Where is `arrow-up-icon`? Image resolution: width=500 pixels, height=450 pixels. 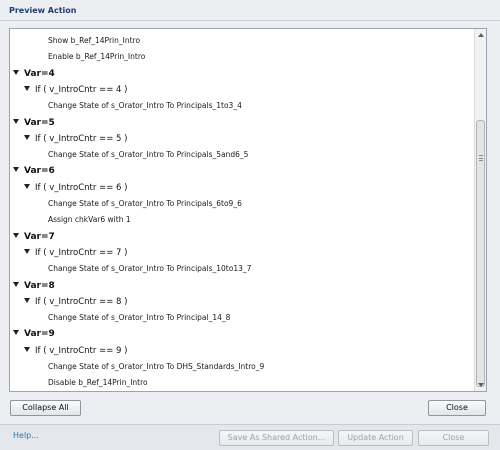 arrow-up-icon is located at coordinates (480, 35).